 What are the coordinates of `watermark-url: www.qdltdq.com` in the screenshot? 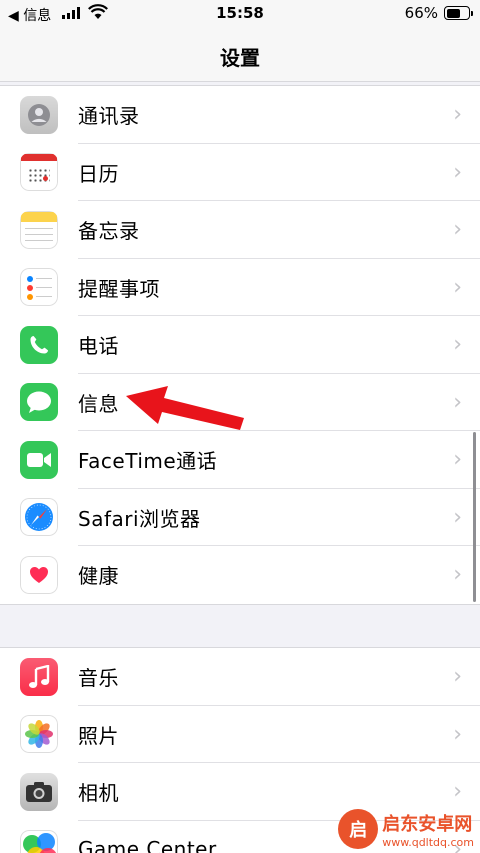 It's located at (428, 842).